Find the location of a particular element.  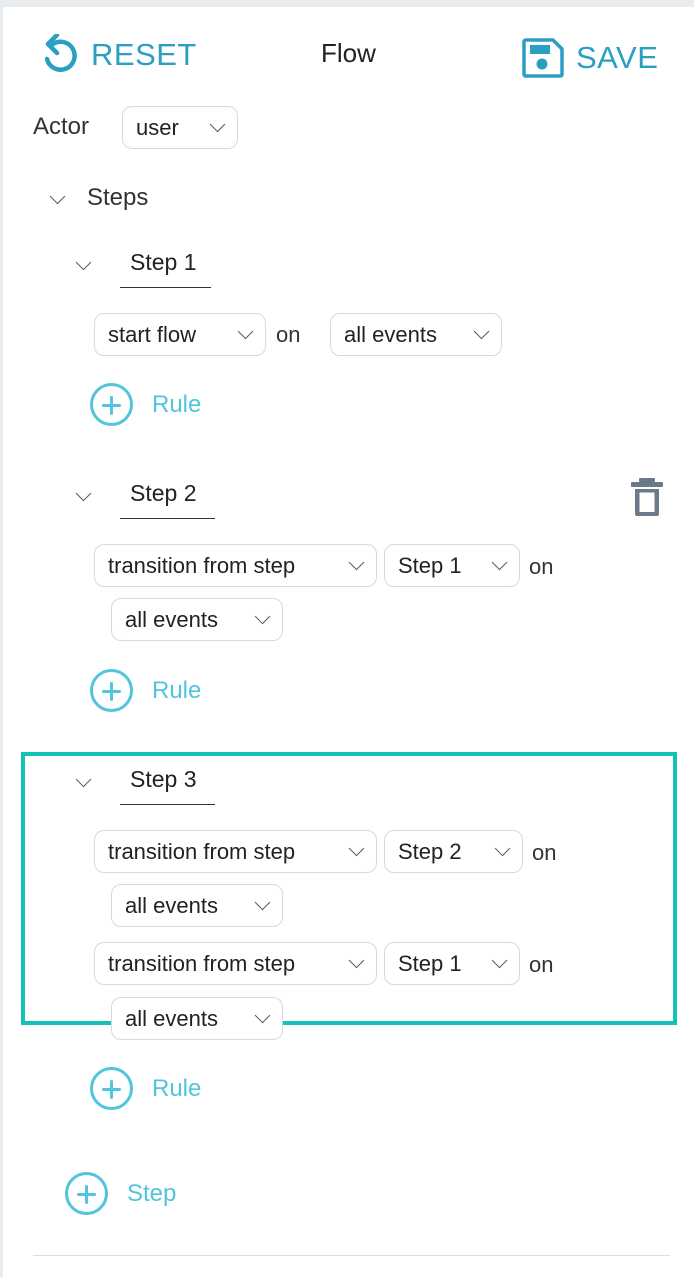

step-1-rule-1-events-select: all events is located at coordinates (416, 334).